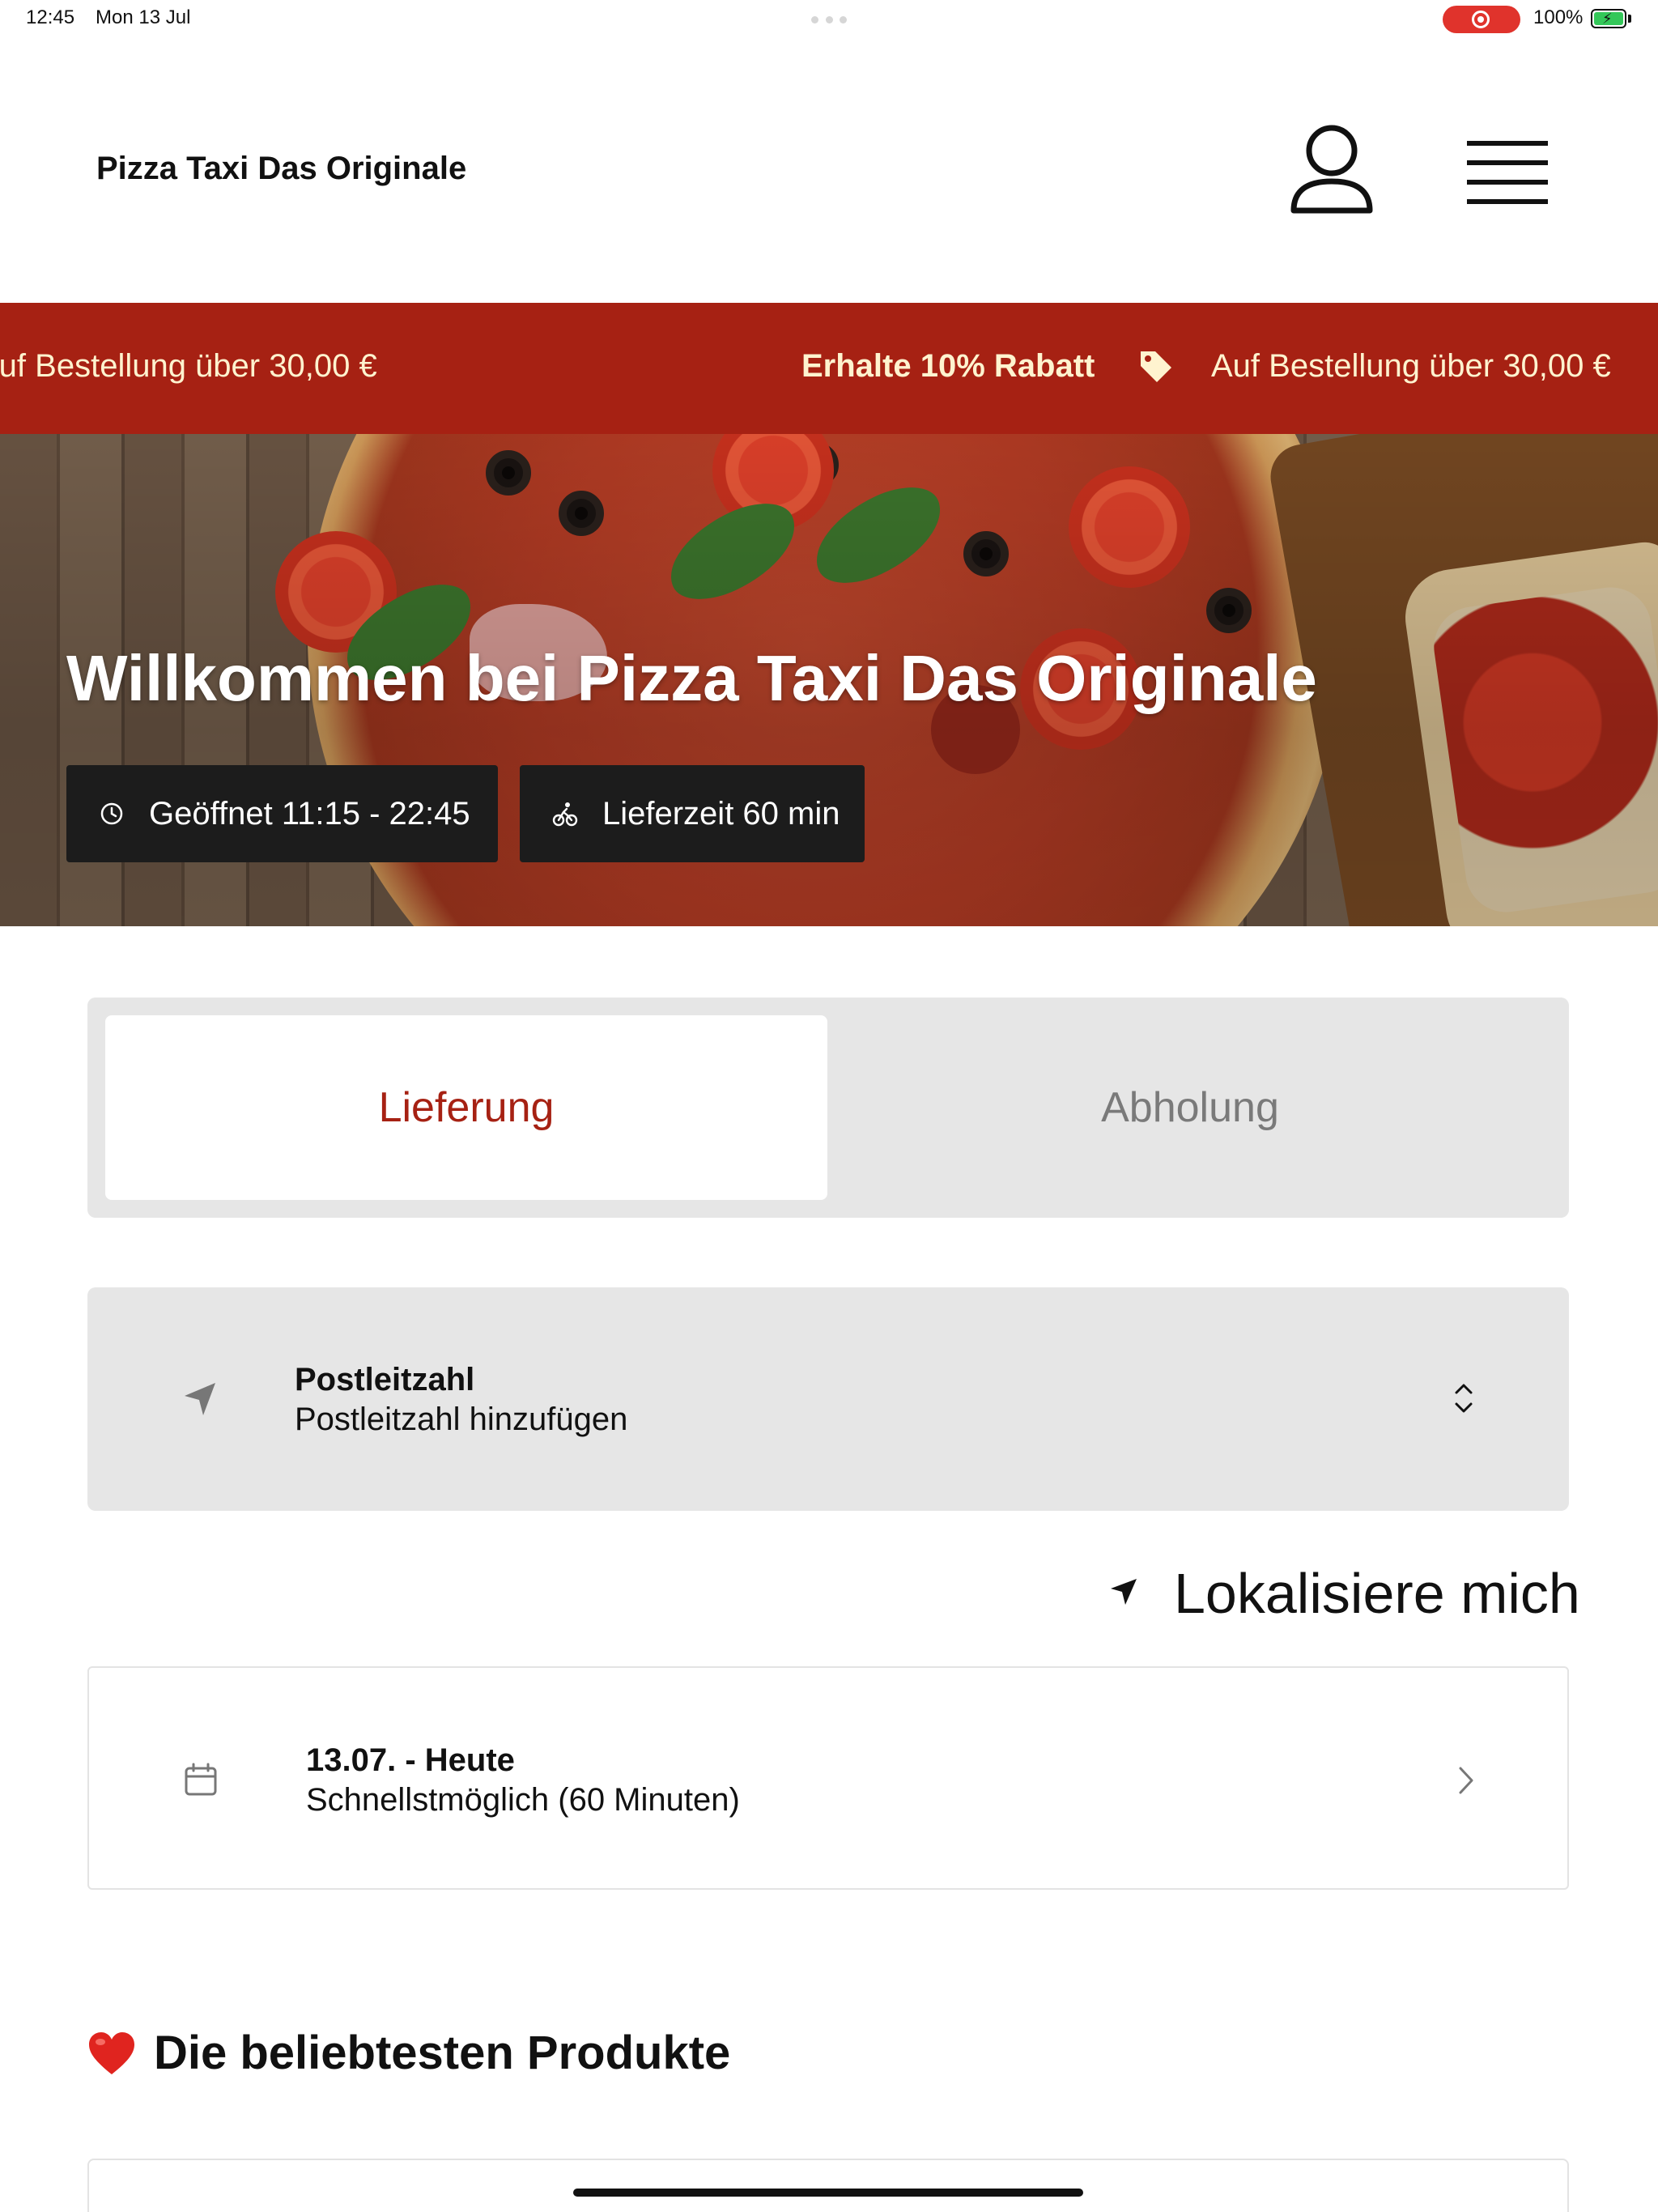 This screenshot has width=1658, height=2212. I want to click on postcode-selector: Postleitzahl Postleitzahl hinzufügen, so click(828, 1399).